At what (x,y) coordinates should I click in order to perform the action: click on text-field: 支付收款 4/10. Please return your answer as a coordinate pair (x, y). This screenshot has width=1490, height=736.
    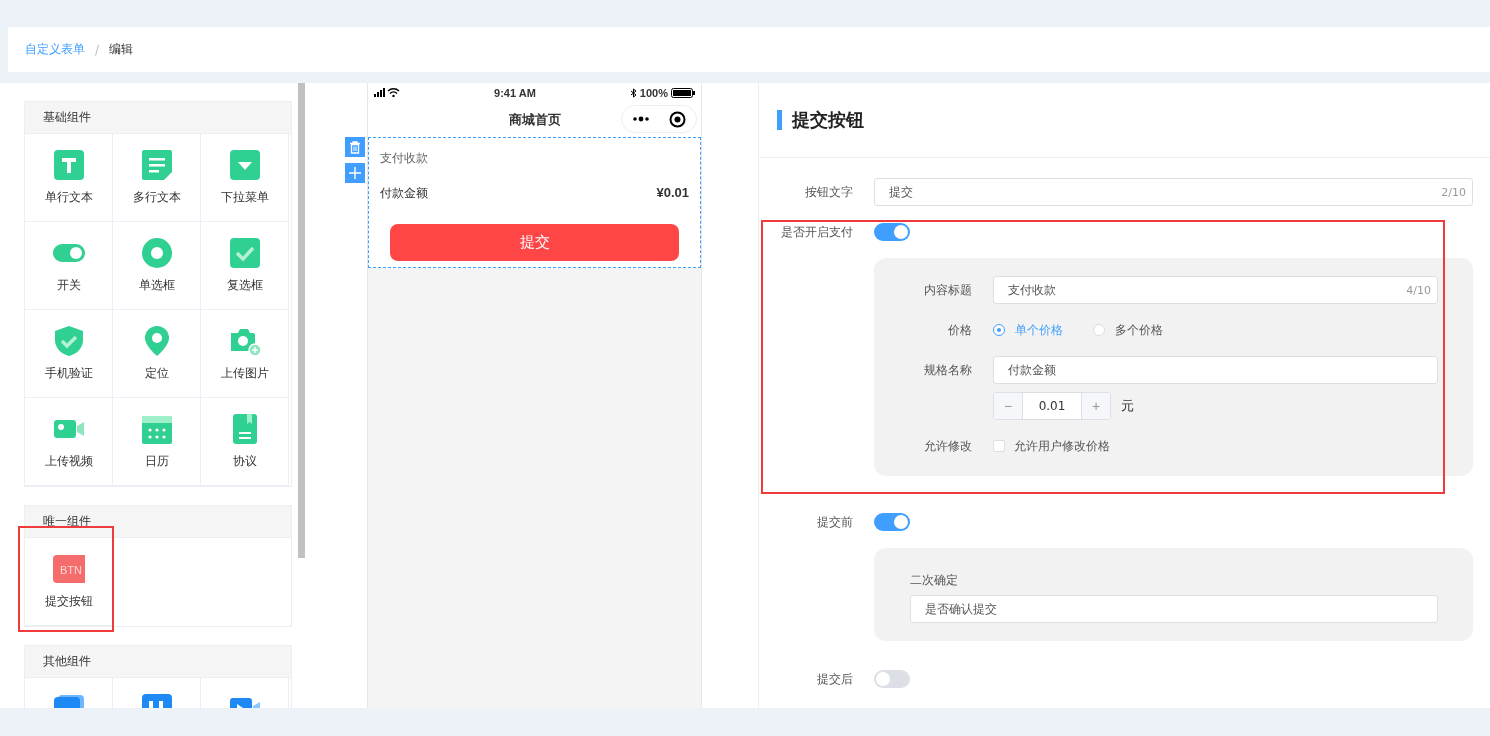
    Looking at the image, I should click on (1215, 290).